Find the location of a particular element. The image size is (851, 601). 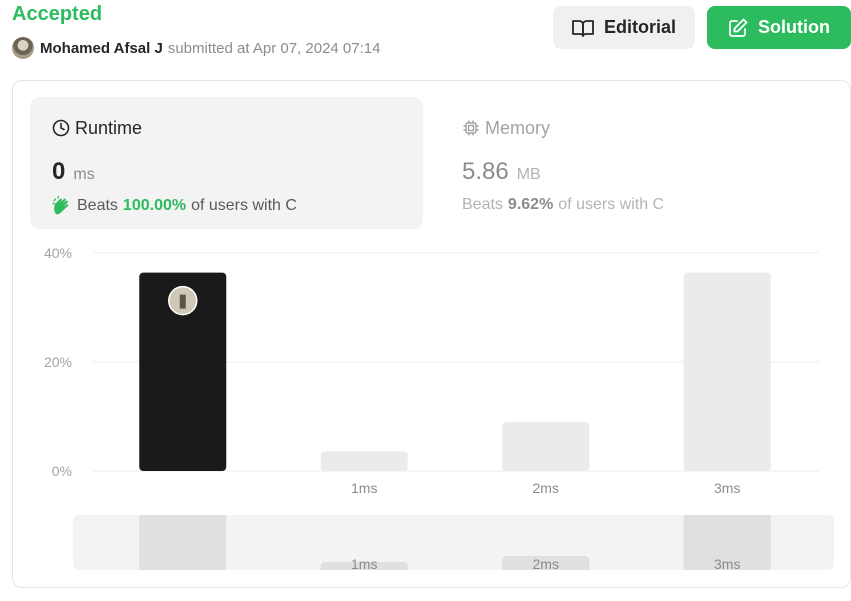

submitted-at-text: submitted at Apr 07, 2024 07:14 is located at coordinates (274, 48).